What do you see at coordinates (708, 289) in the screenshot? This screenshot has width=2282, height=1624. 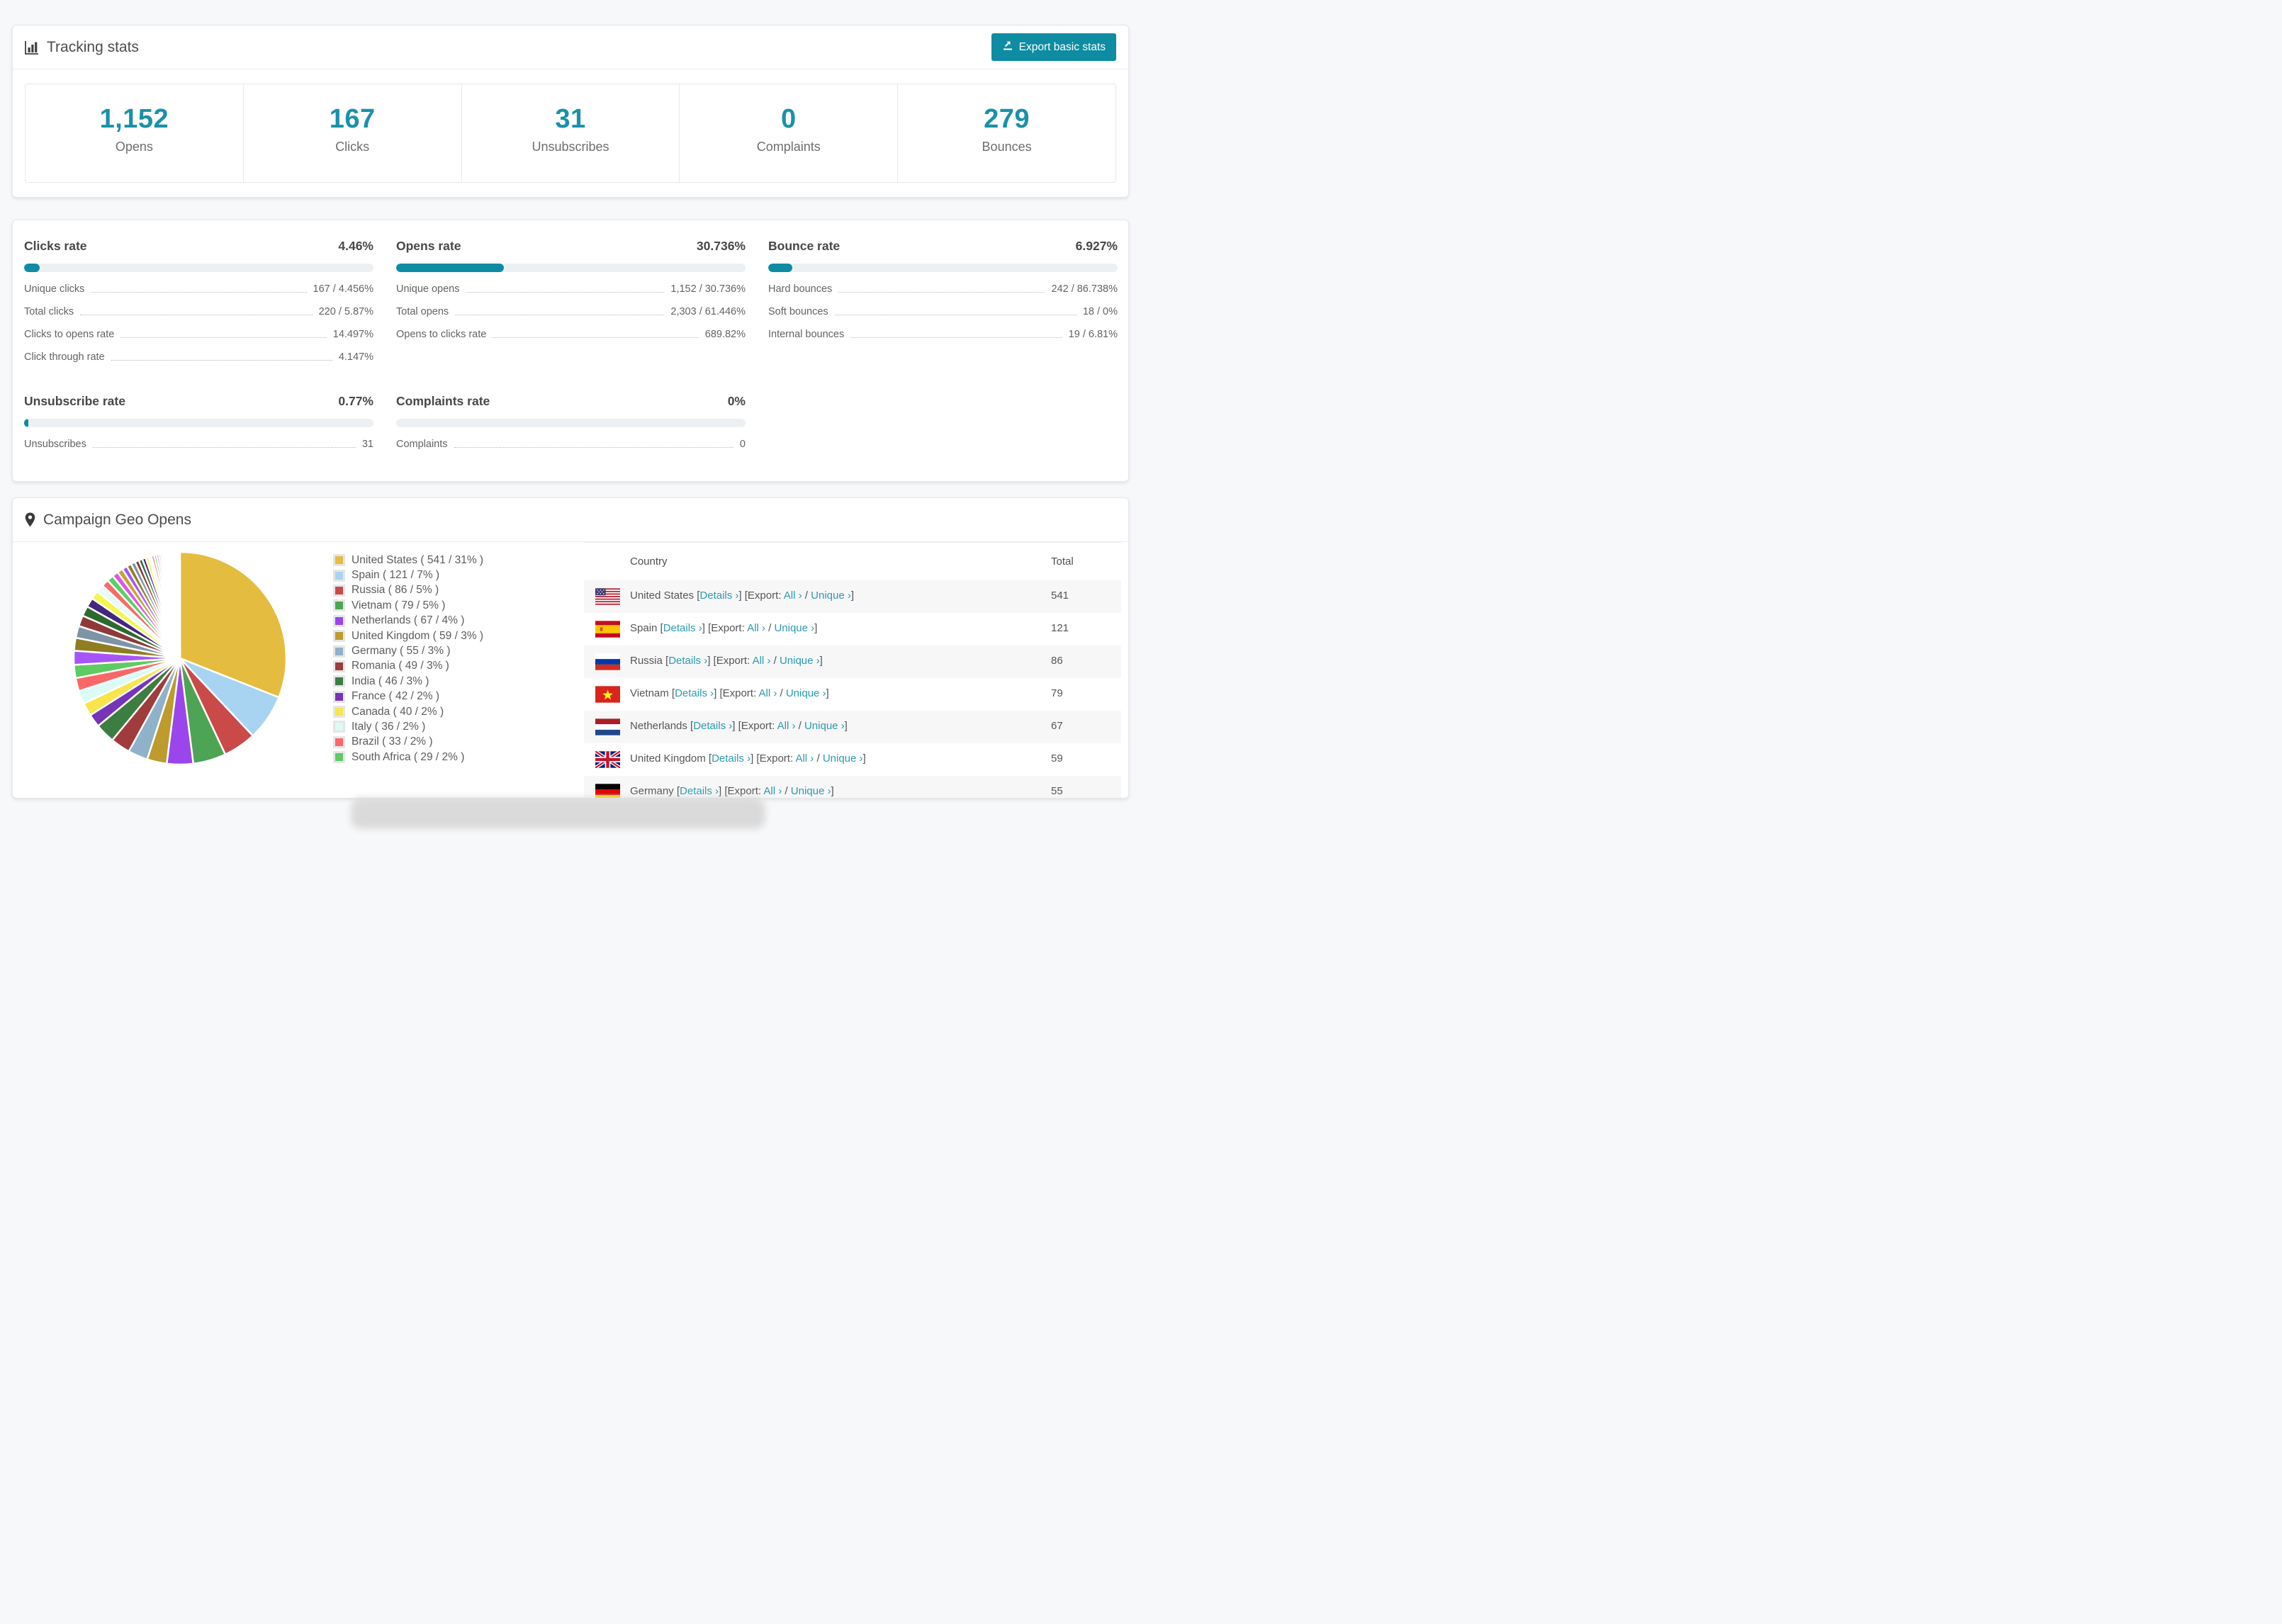 I see `stat-row-value: 1,152 / 30.736%` at bounding box center [708, 289].